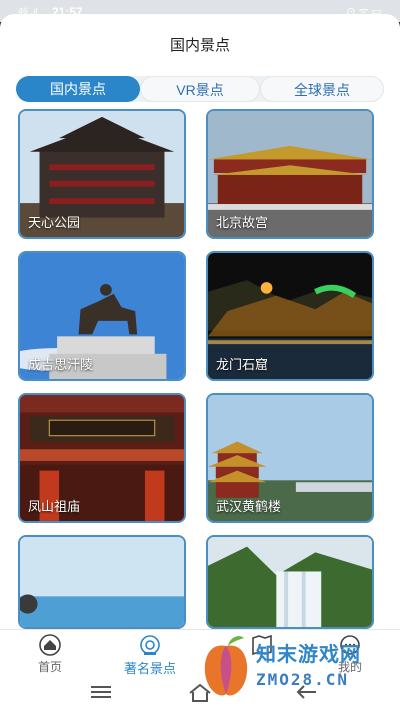  I want to click on nav-famous-spots-label: 著名景点, so click(149, 668).